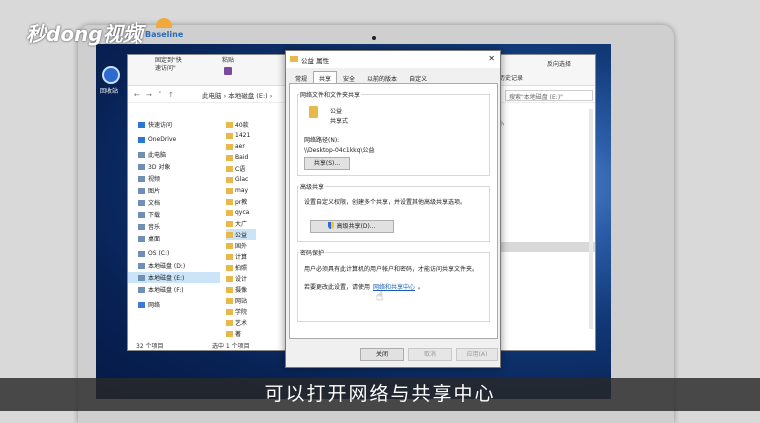 The image size is (760, 423). What do you see at coordinates (241, 289) in the screenshot?
I see `file-row: 摄像` at bounding box center [241, 289].